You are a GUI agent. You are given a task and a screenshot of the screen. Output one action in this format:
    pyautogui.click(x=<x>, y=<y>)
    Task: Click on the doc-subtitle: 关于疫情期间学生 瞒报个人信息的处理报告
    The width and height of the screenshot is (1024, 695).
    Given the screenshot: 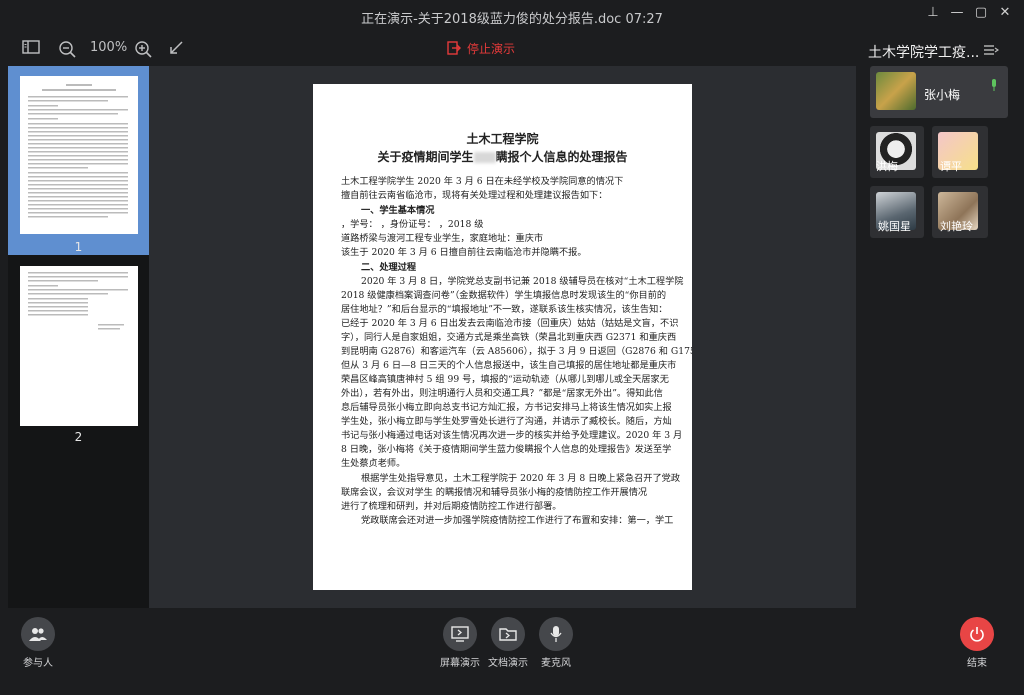 What is the action you would take?
    pyautogui.click(x=502, y=157)
    